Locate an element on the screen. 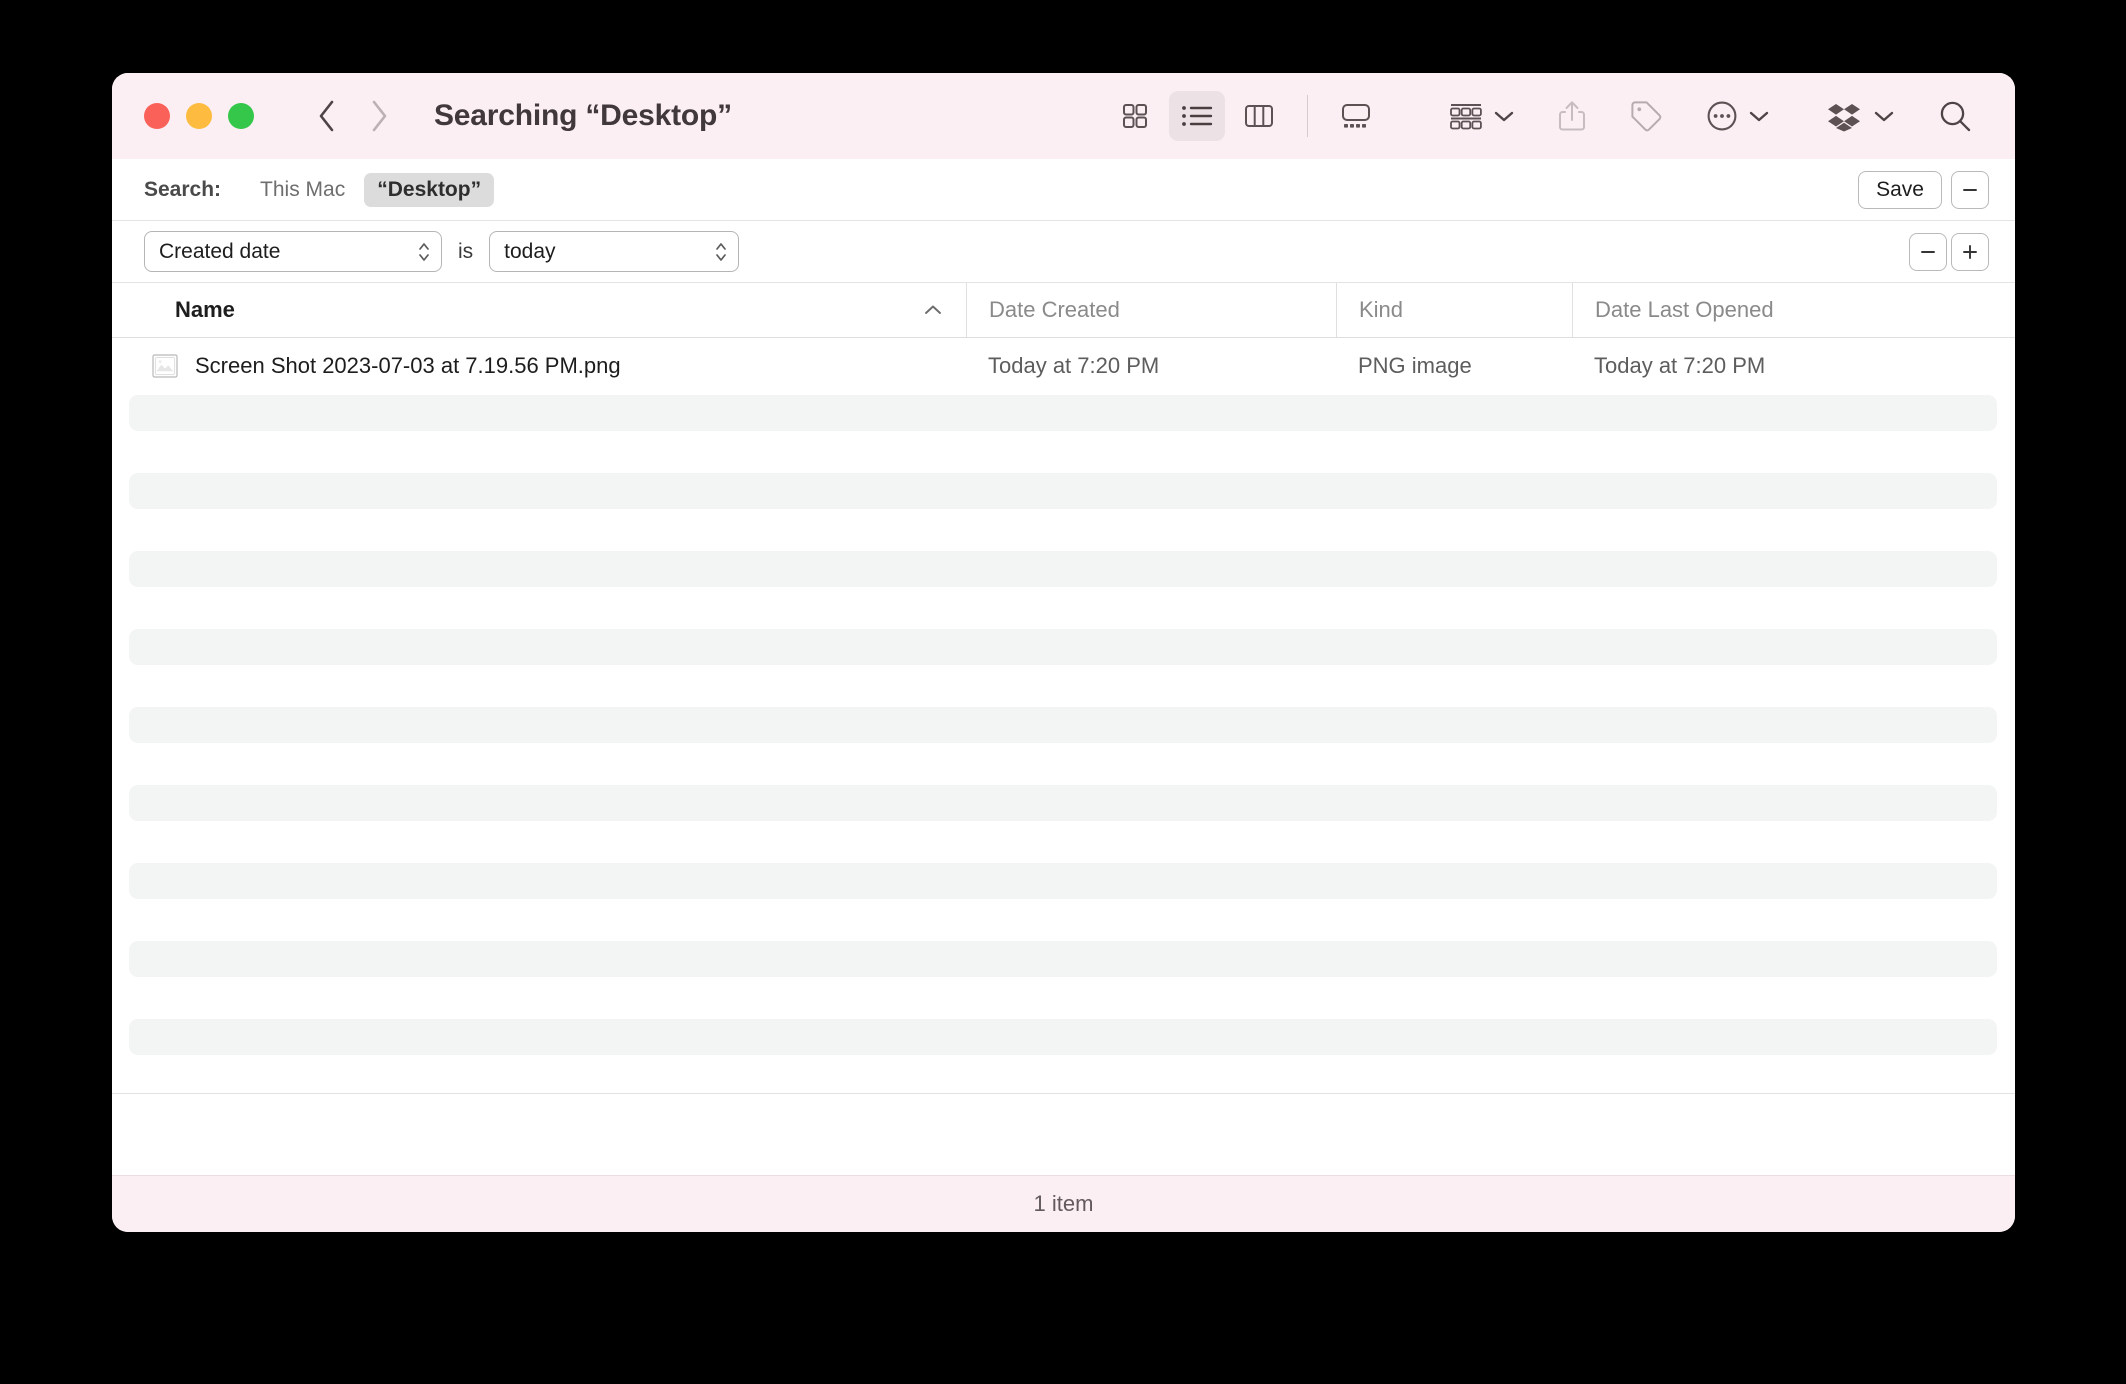 This screenshot has height=1384, width=2126. scope-actions: Save is located at coordinates (1923, 189).